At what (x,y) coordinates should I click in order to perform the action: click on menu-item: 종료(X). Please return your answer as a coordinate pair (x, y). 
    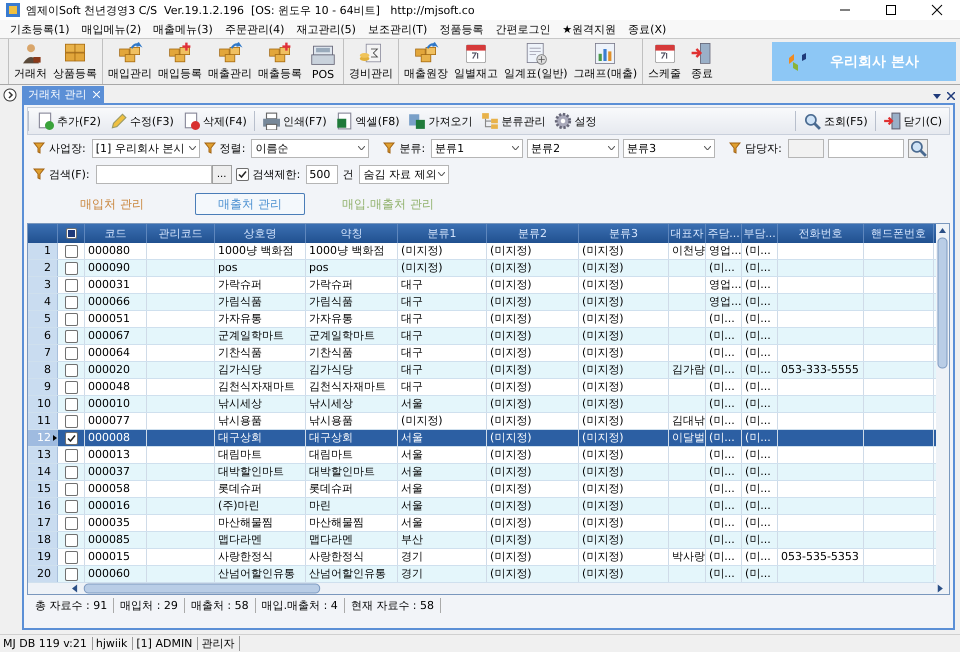
    Looking at the image, I should click on (647, 29).